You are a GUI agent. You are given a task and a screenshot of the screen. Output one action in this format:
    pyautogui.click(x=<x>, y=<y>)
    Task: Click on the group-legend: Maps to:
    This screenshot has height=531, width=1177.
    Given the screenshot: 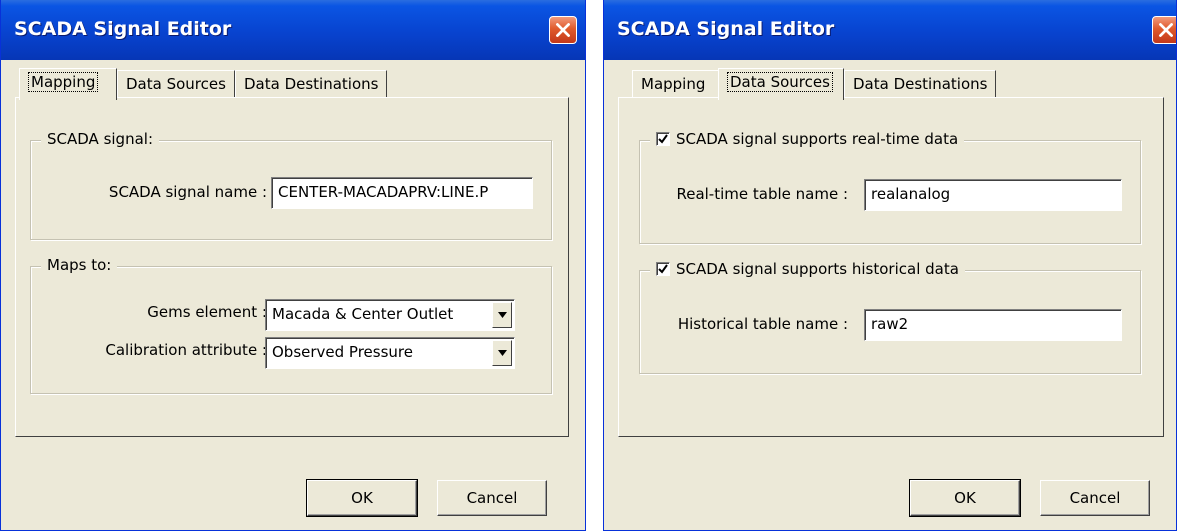 What is the action you would take?
    pyautogui.click(x=79, y=265)
    